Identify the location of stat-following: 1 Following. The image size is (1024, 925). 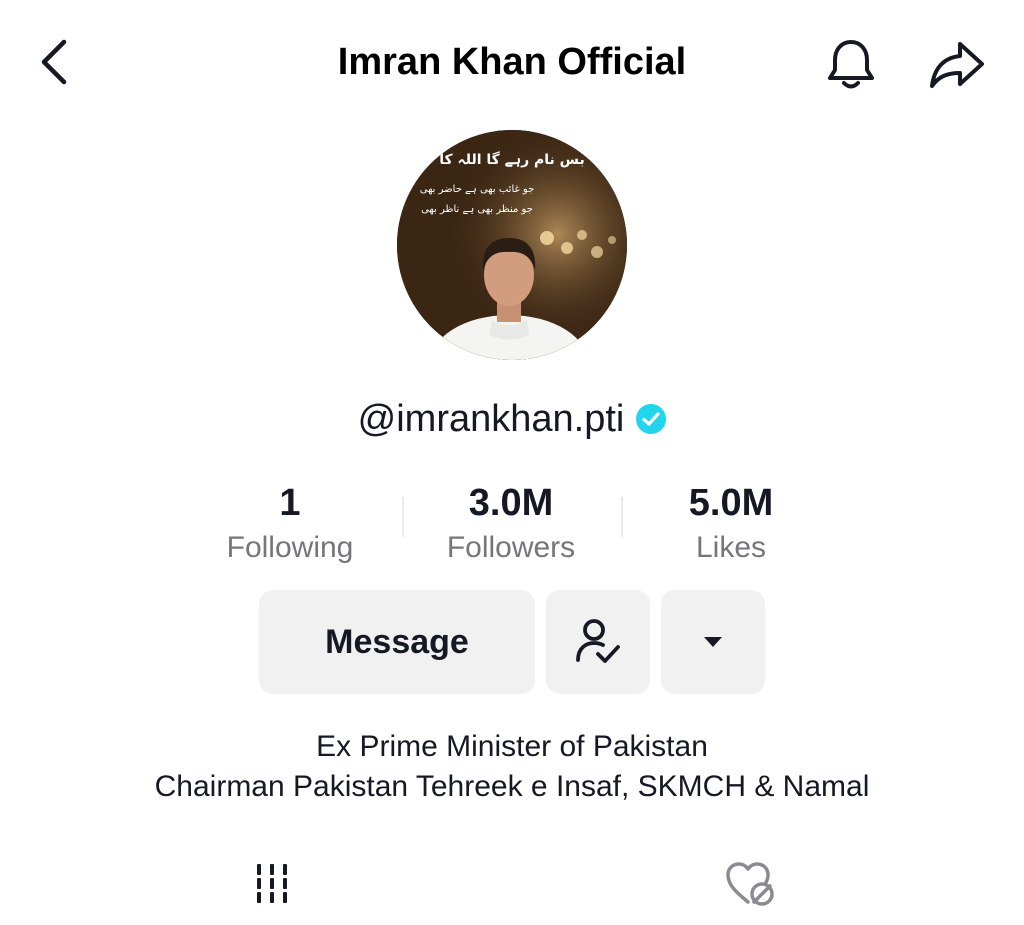
(290, 523).